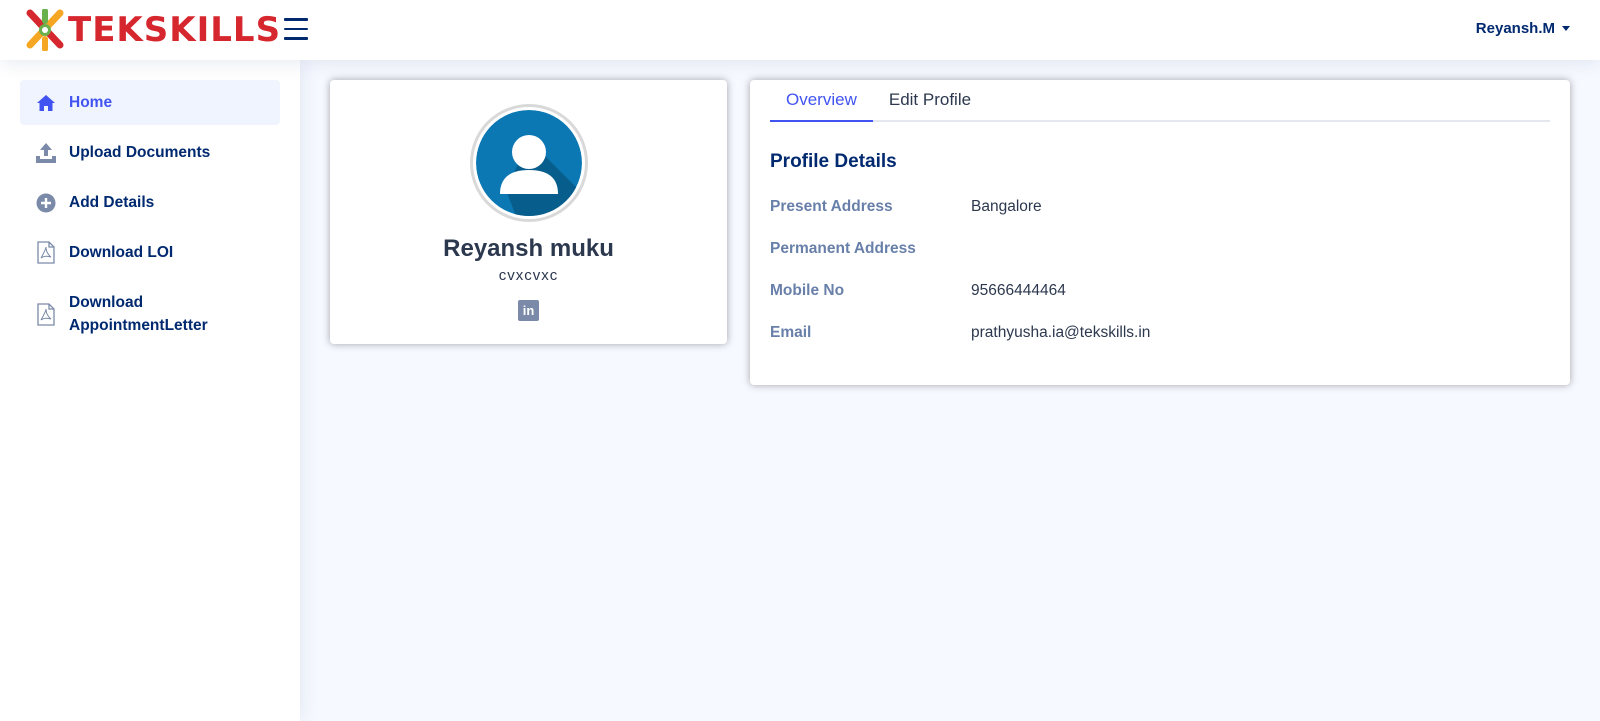 This screenshot has height=721, width=1600. I want to click on profile-tabs: Overview Edit Profile, so click(1160, 101).